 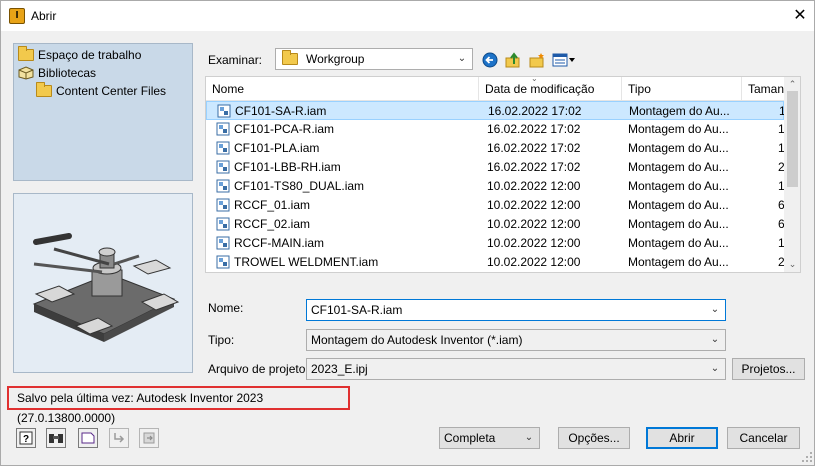 What do you see at coordinates (119, 438) in the screenshot?
I see `redirect-button` at bounding box center [119, 438].